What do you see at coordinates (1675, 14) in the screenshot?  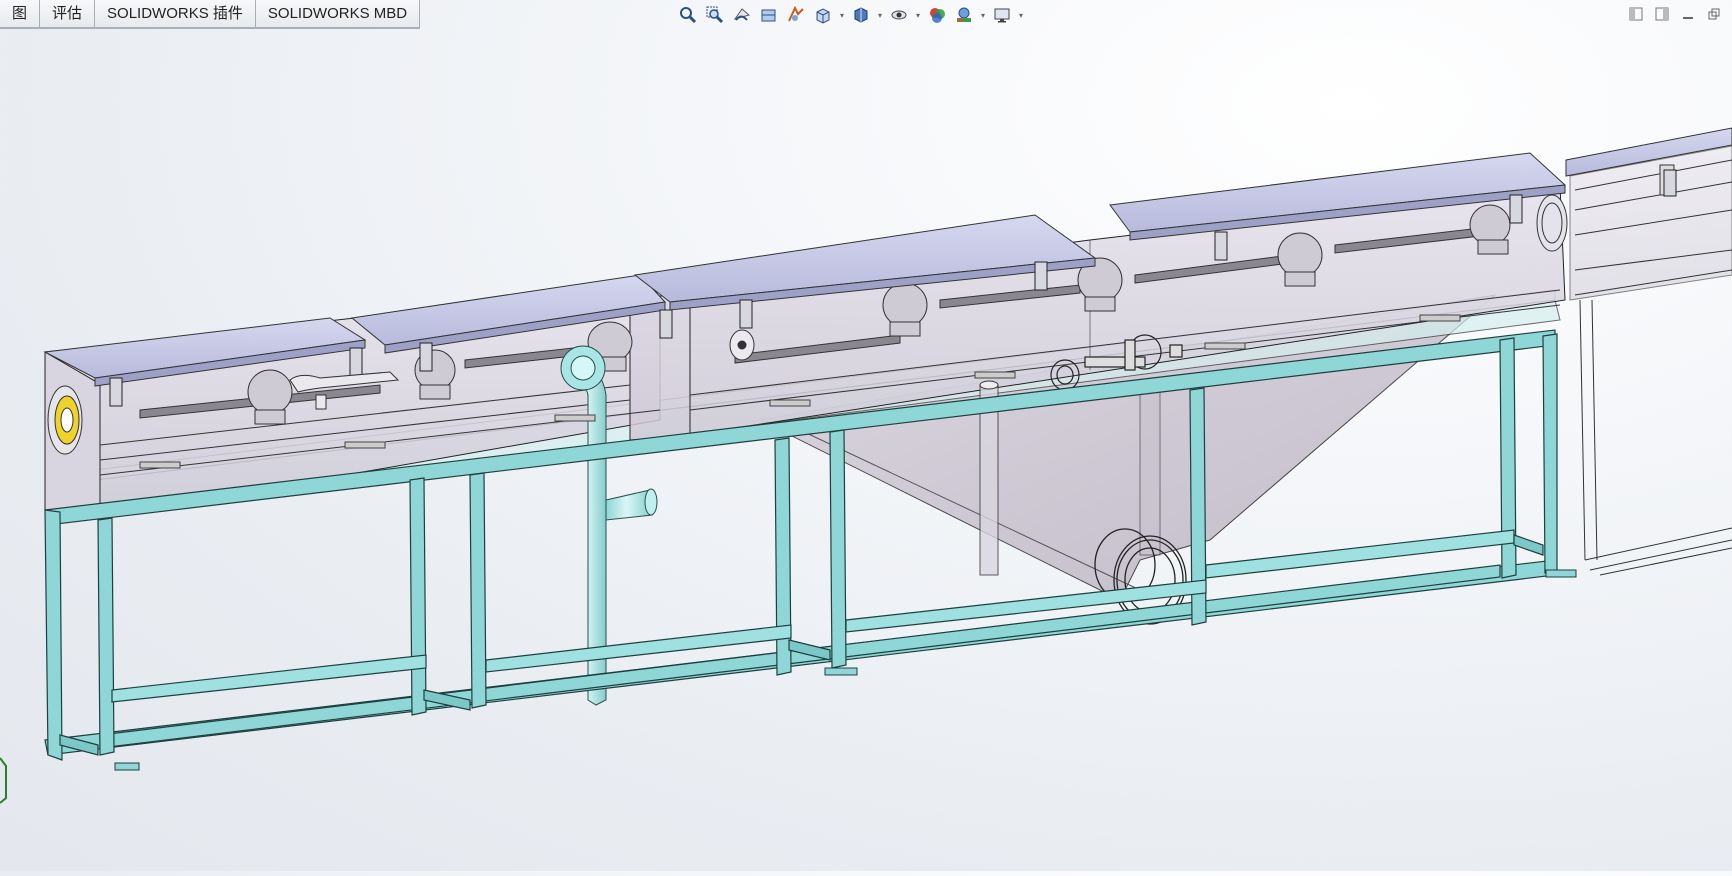 I see `window-controls` at bounding box center [1675, 14].